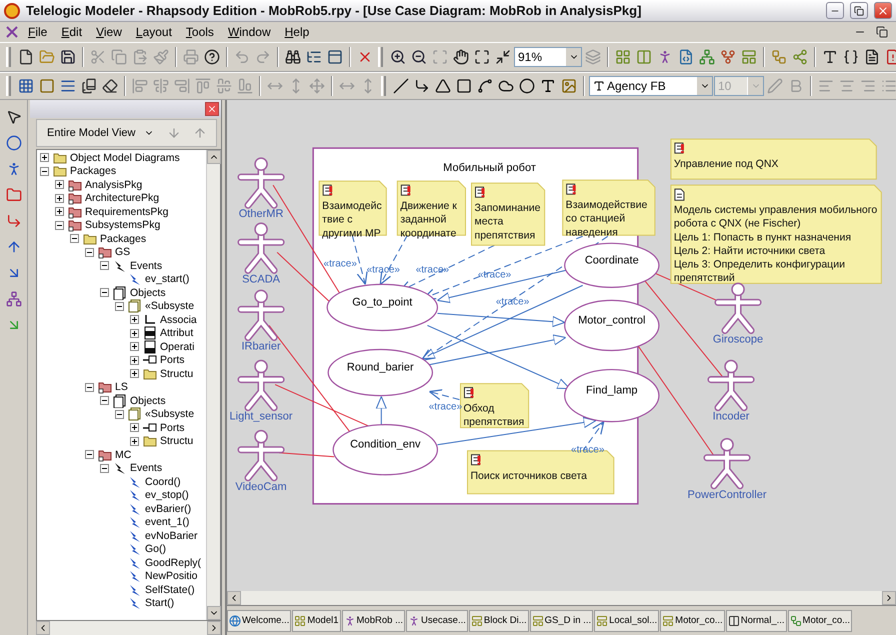  What do you see at coordinates (569, 86) in the screenshot?
I see `image-icon` at bounding box center [569, 86].